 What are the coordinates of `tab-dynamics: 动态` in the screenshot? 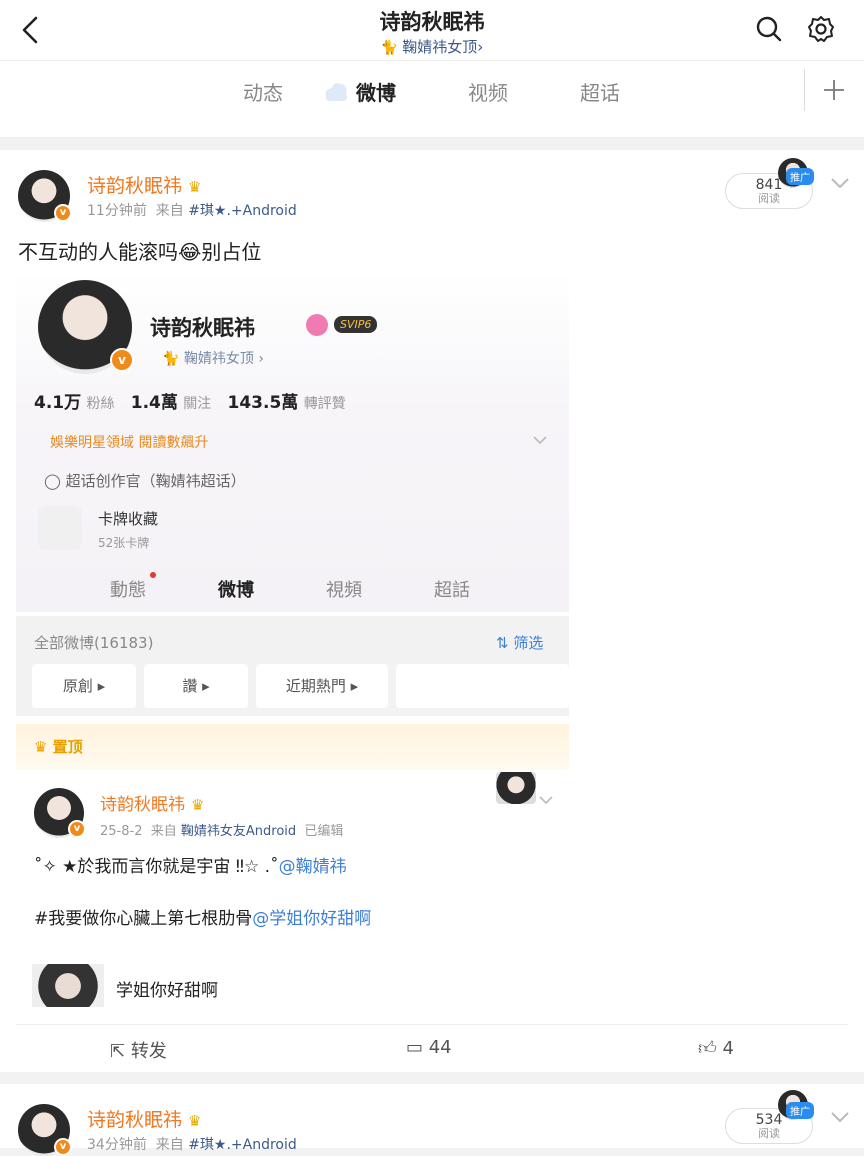 It's located at (263, 91).